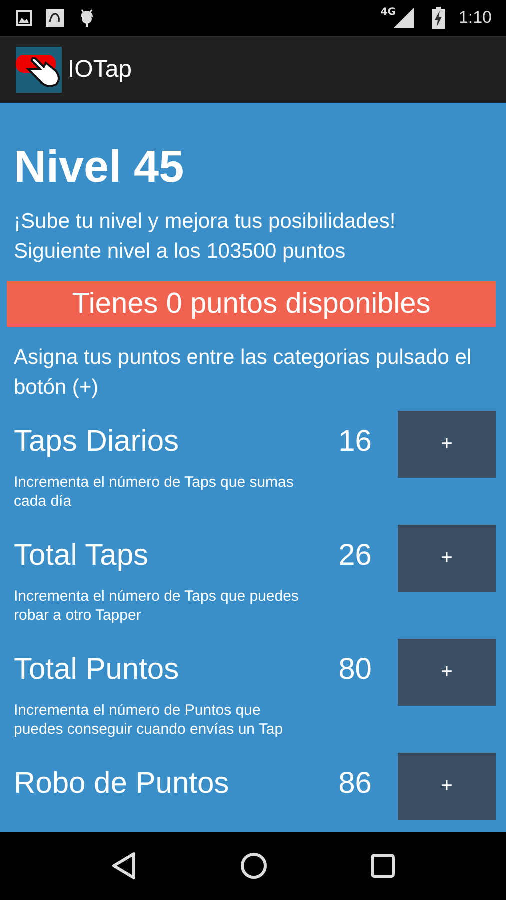  I want to click on category-description: Incrementa el número de Taps que puedes robar a otro Tapper, so click(157, 606).